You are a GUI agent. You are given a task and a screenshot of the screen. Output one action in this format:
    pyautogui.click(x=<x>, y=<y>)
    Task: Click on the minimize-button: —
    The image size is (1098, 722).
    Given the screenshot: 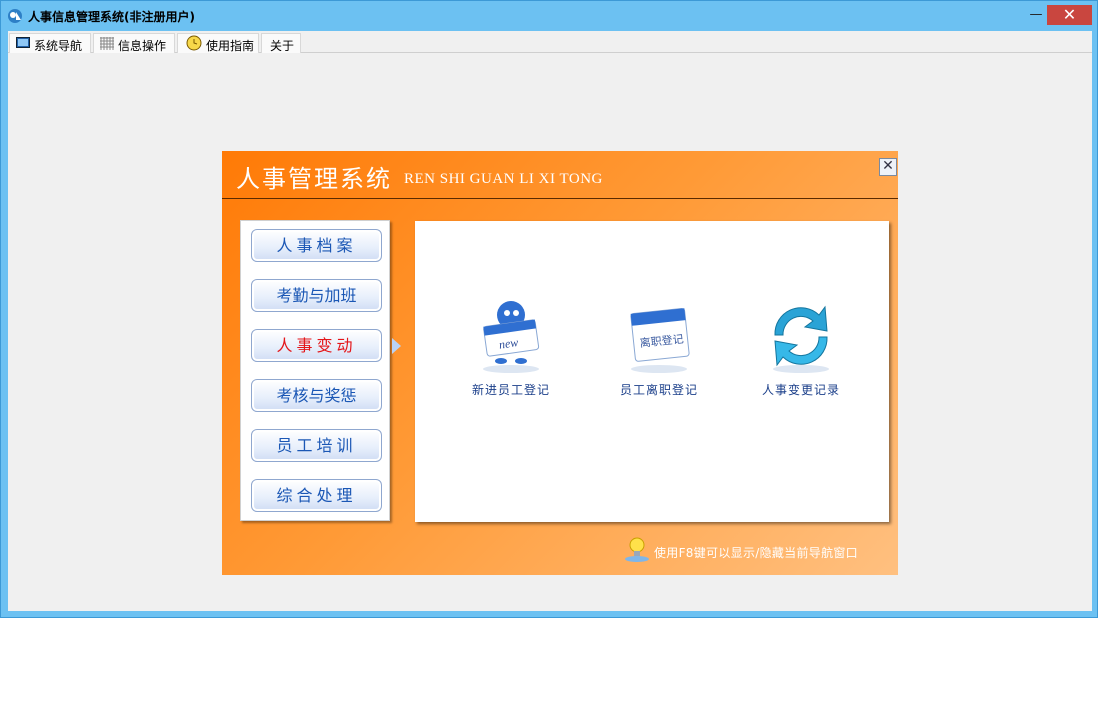 What is the action you would take?
    pyautogui.click(x=1036, y=15)
    